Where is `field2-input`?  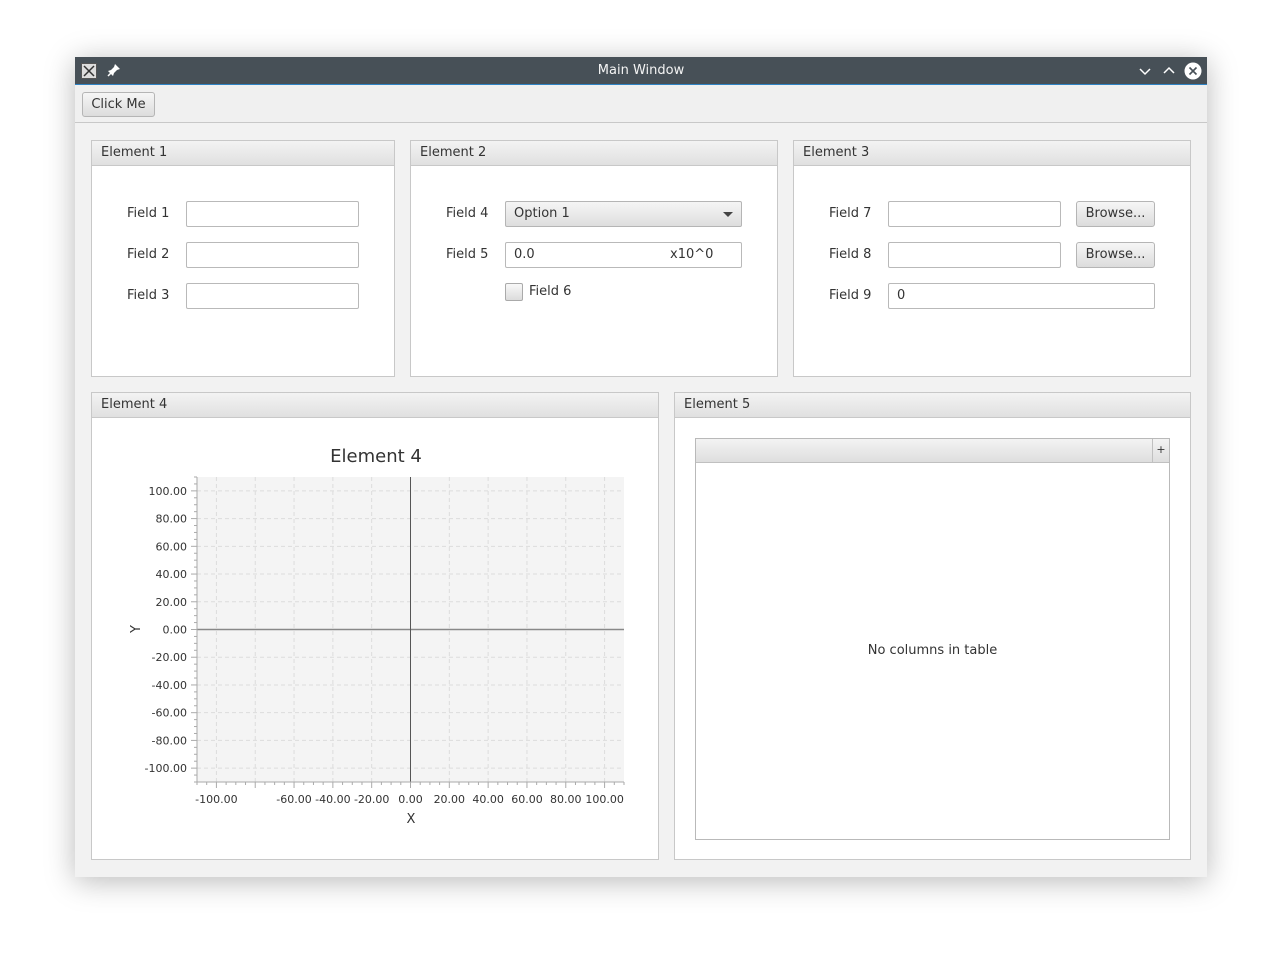
field2-input is located at coordinates (272, 255).